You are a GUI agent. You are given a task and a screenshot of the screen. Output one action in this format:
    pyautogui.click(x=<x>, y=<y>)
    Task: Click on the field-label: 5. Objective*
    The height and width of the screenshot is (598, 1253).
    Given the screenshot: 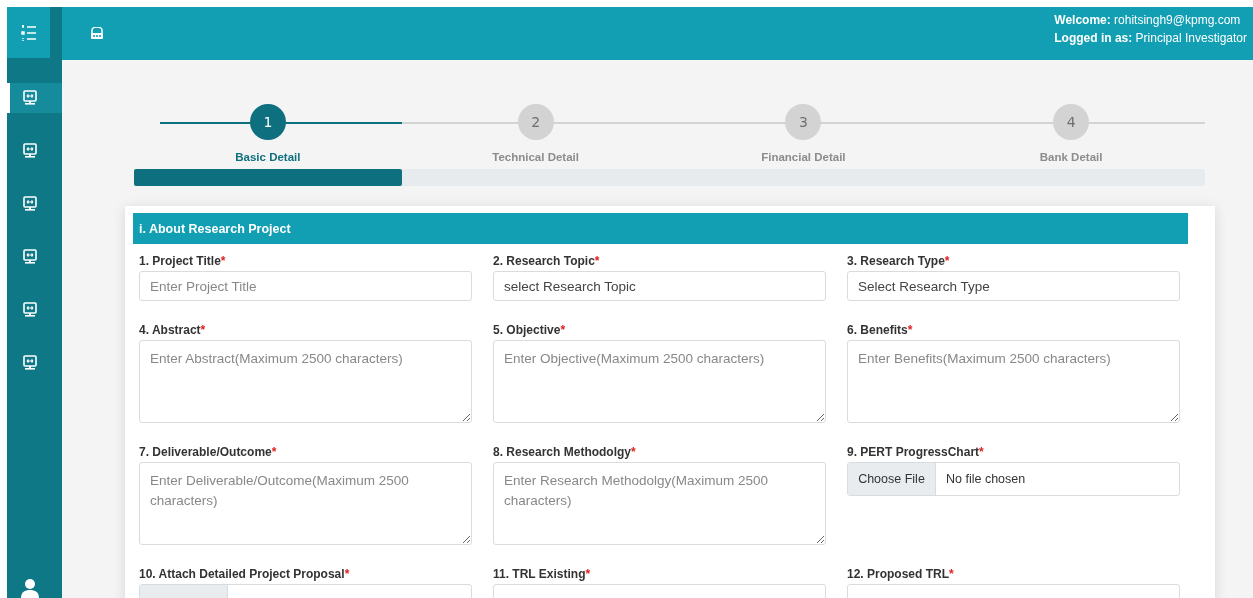 What is the action you would take?
    pyautogui.click(x=530, y=330)
    